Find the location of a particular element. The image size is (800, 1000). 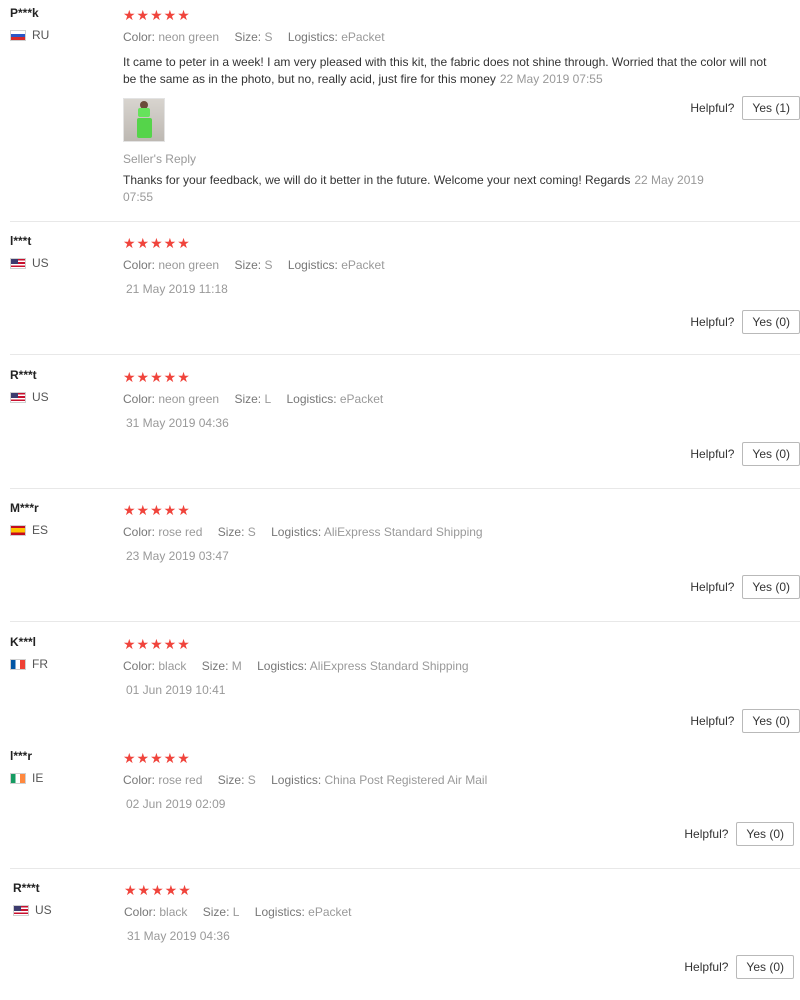

review-date: 02 Jun 2019 02:09 is located at coordinates (176, 804).